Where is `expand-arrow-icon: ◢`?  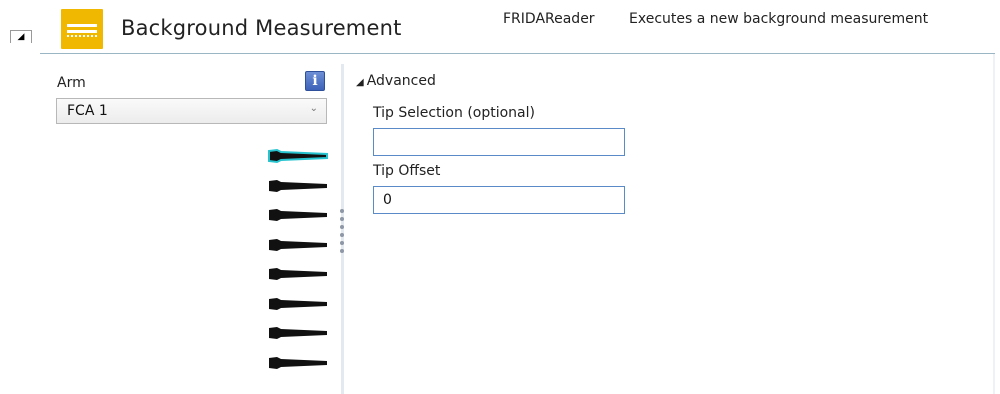 expand-arrow-icon: ◢ is located at coordinates (360, 82).